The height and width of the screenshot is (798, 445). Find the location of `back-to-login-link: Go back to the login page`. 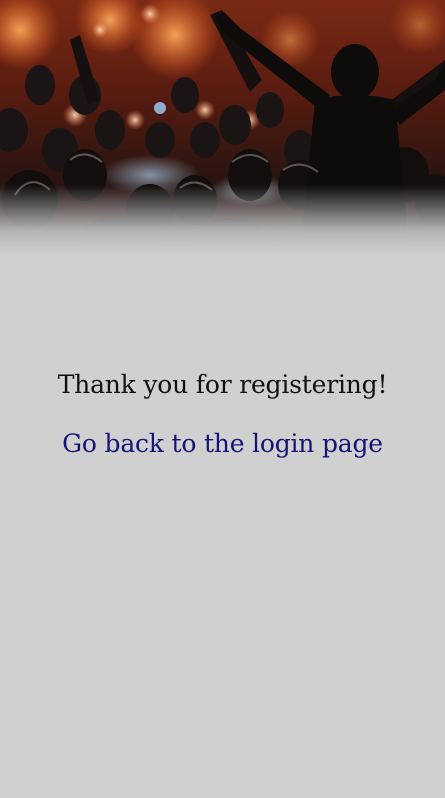

back-to-login-link: Go back to the login page is located at coordinates (222, 443).